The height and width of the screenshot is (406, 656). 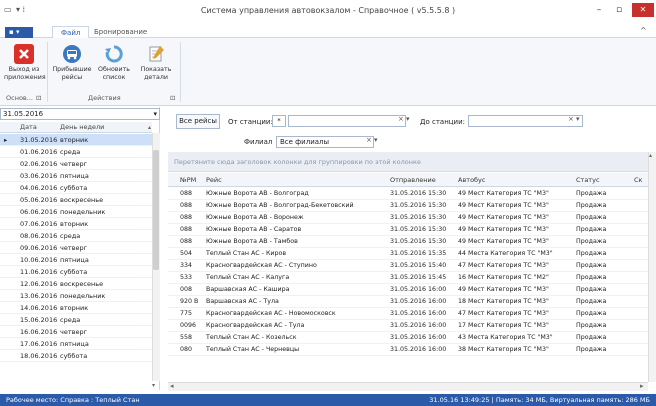 What do you see at coordinates (325, 142) in the screenshot?
I see `branch-select: Все филиалы` at bounding box center [325, 142].